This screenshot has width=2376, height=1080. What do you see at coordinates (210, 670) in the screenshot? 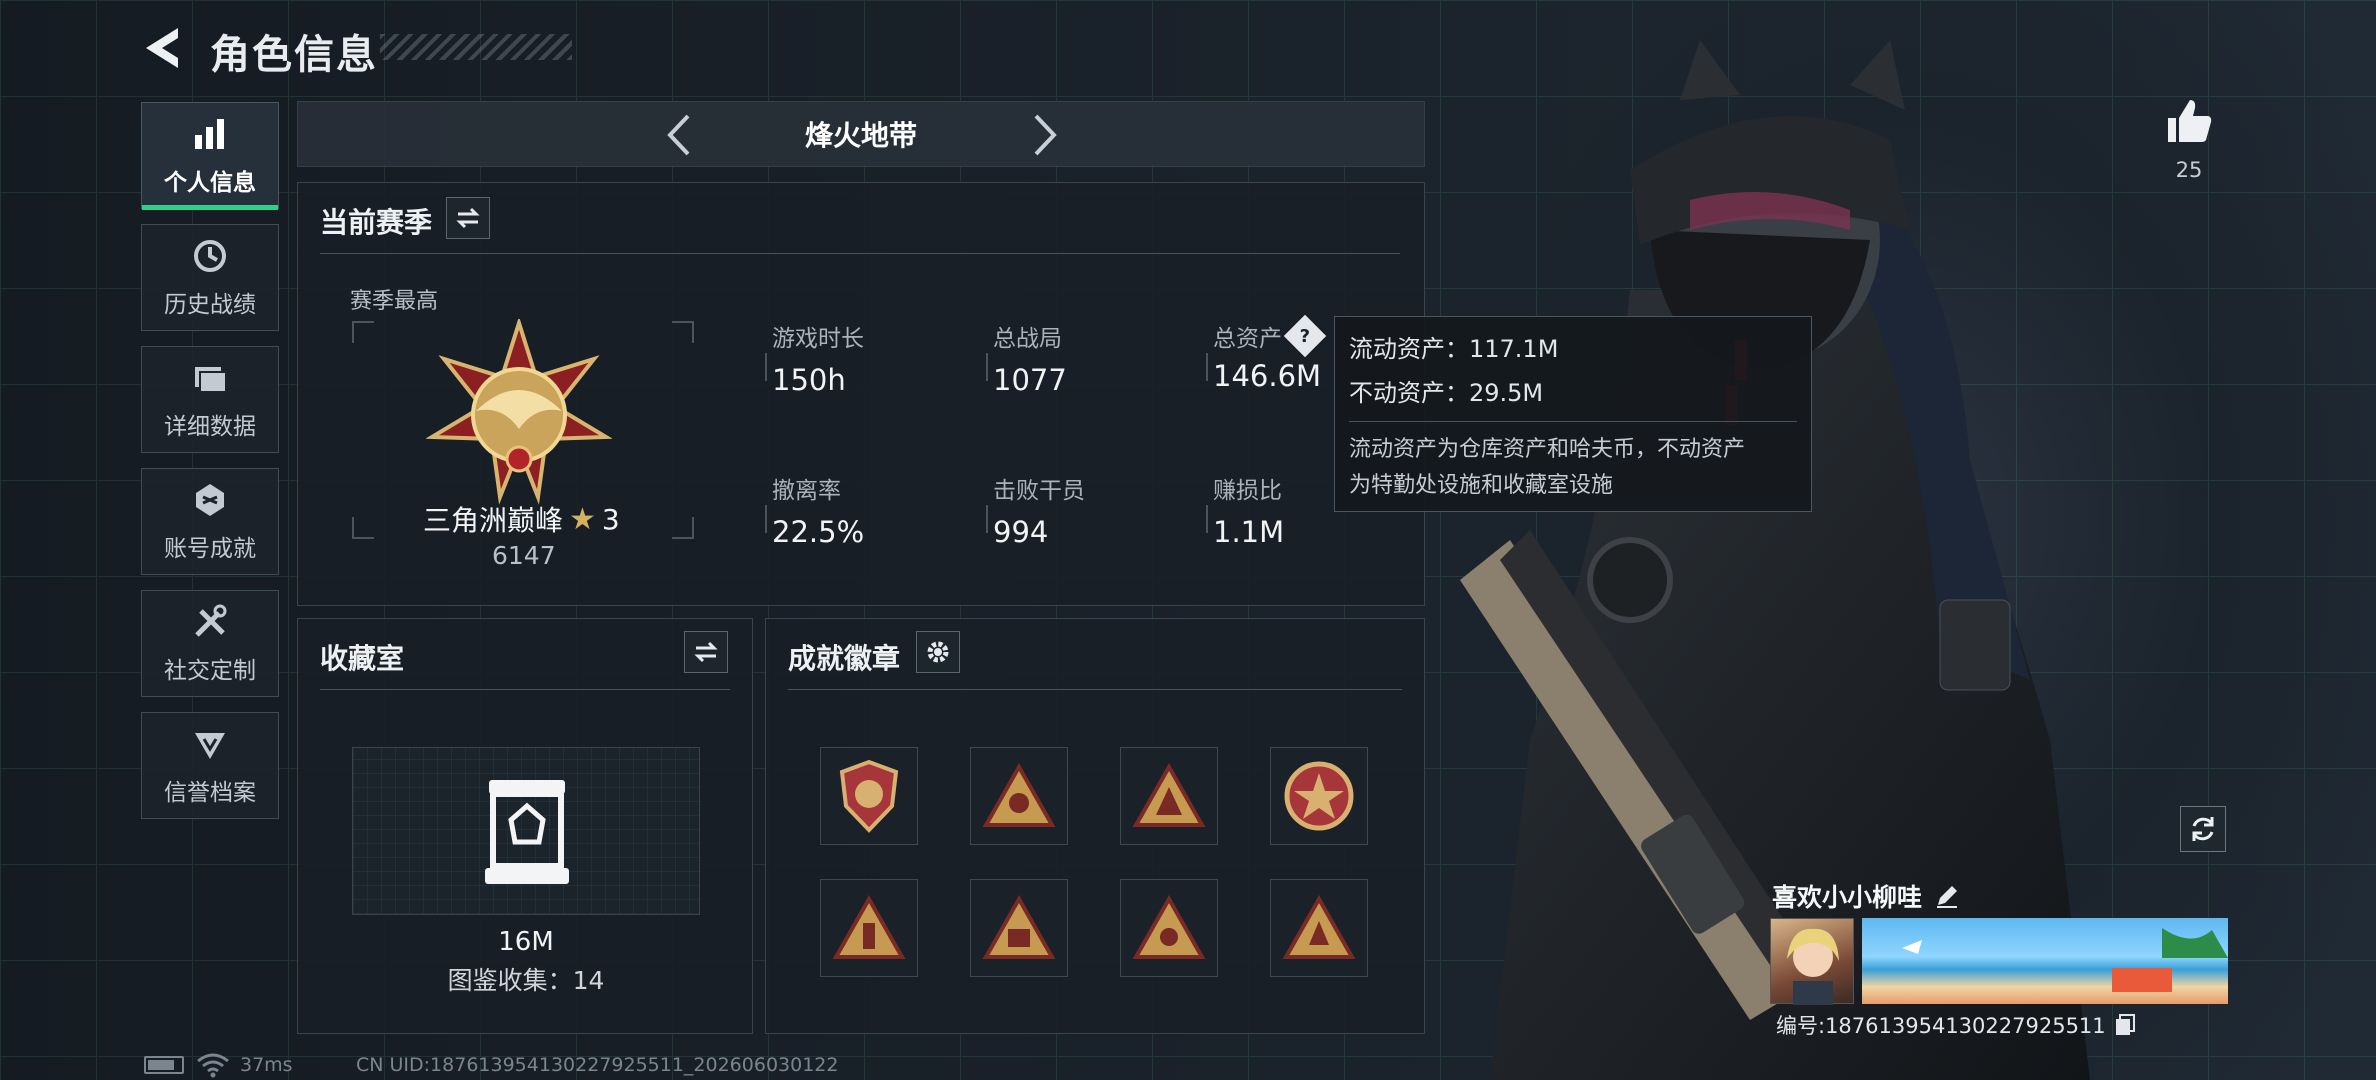
I see `nav-label: 社交定制` at bounding box center [210, 670].